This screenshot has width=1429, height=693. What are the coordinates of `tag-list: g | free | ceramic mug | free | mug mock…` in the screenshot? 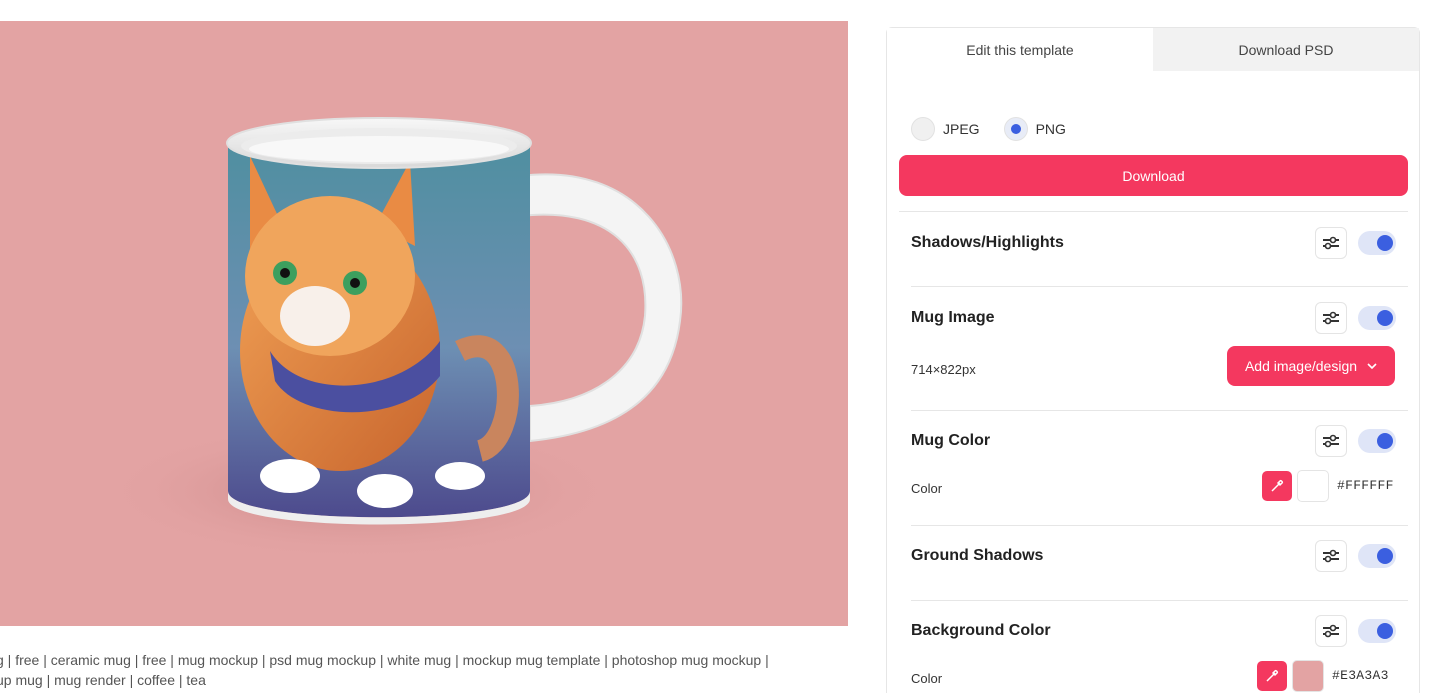 It's located at (428, 670).